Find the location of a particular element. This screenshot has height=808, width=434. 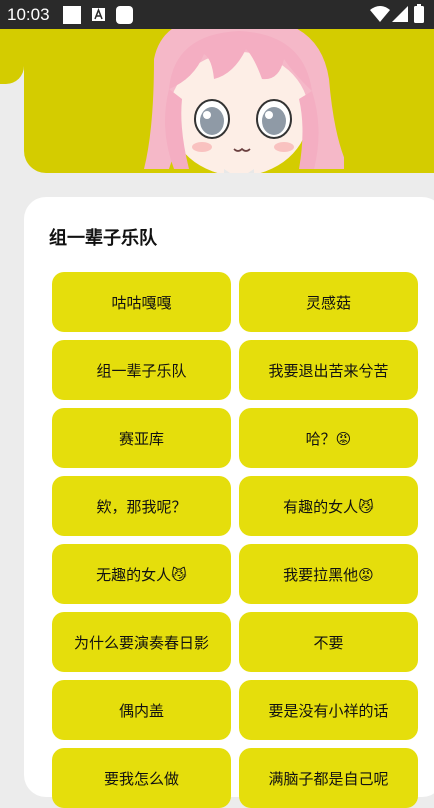

signal-icon is located at coordinates (400, 14).